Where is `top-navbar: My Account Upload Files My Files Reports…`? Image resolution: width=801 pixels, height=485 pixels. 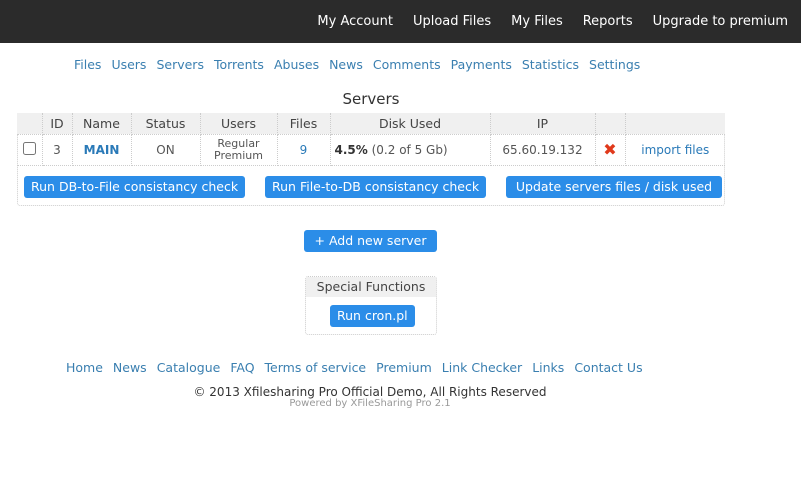 top-navbar: My Account Upload Files My Files Reports… is located at coordinates (400, 21).